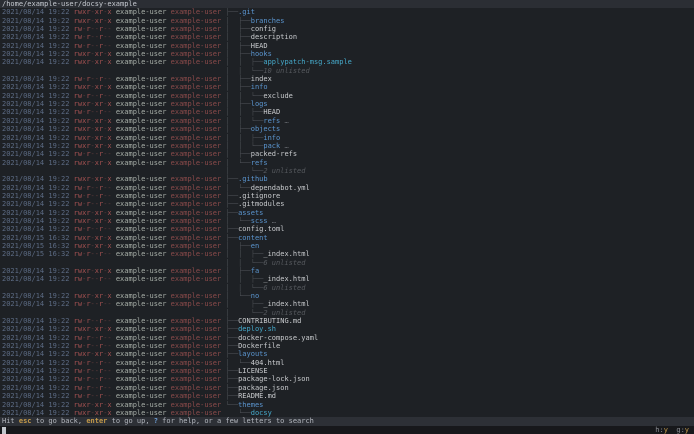 The height and width of the screenshot is (434, 694). What do you see at coordinates (259, 220) in the screenshot?
I see `entry-name: scss` at bounding box center [259, 220].